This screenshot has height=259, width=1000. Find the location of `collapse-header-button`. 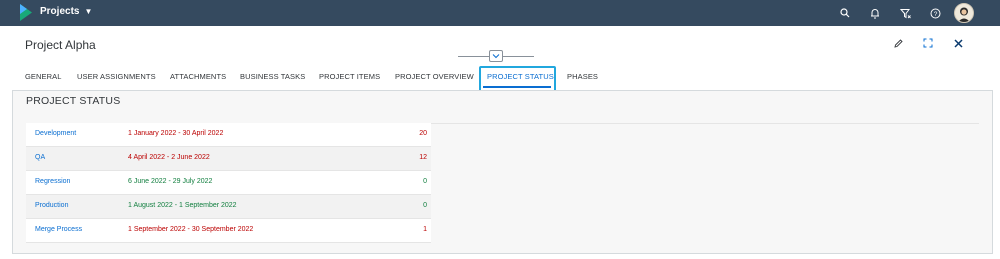

collapse-header-button is located at coordinates (496, 56).